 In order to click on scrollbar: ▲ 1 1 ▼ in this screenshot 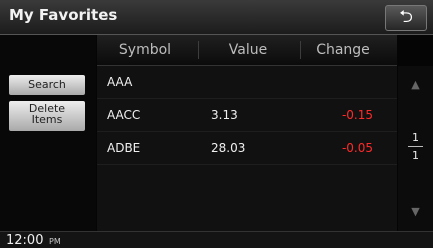, I will do `click(415, 148)`.